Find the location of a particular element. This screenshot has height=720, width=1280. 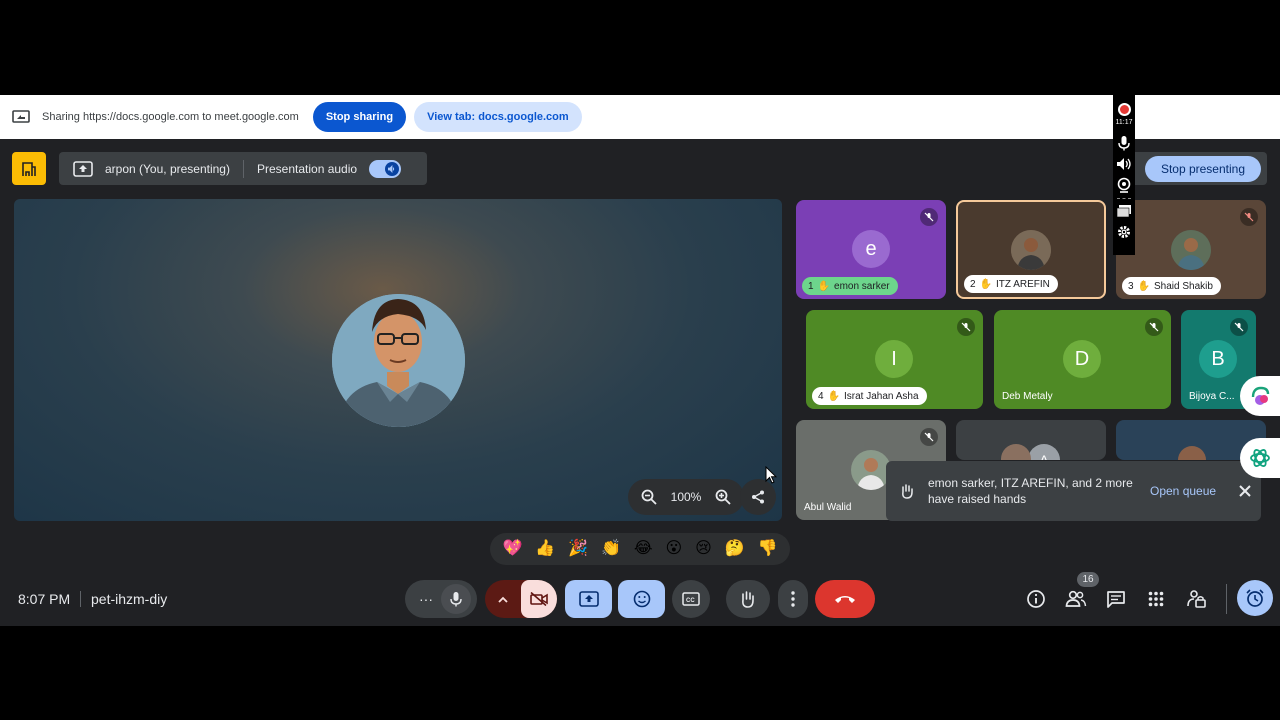

more-options-button is located at coordinates (793, 599).